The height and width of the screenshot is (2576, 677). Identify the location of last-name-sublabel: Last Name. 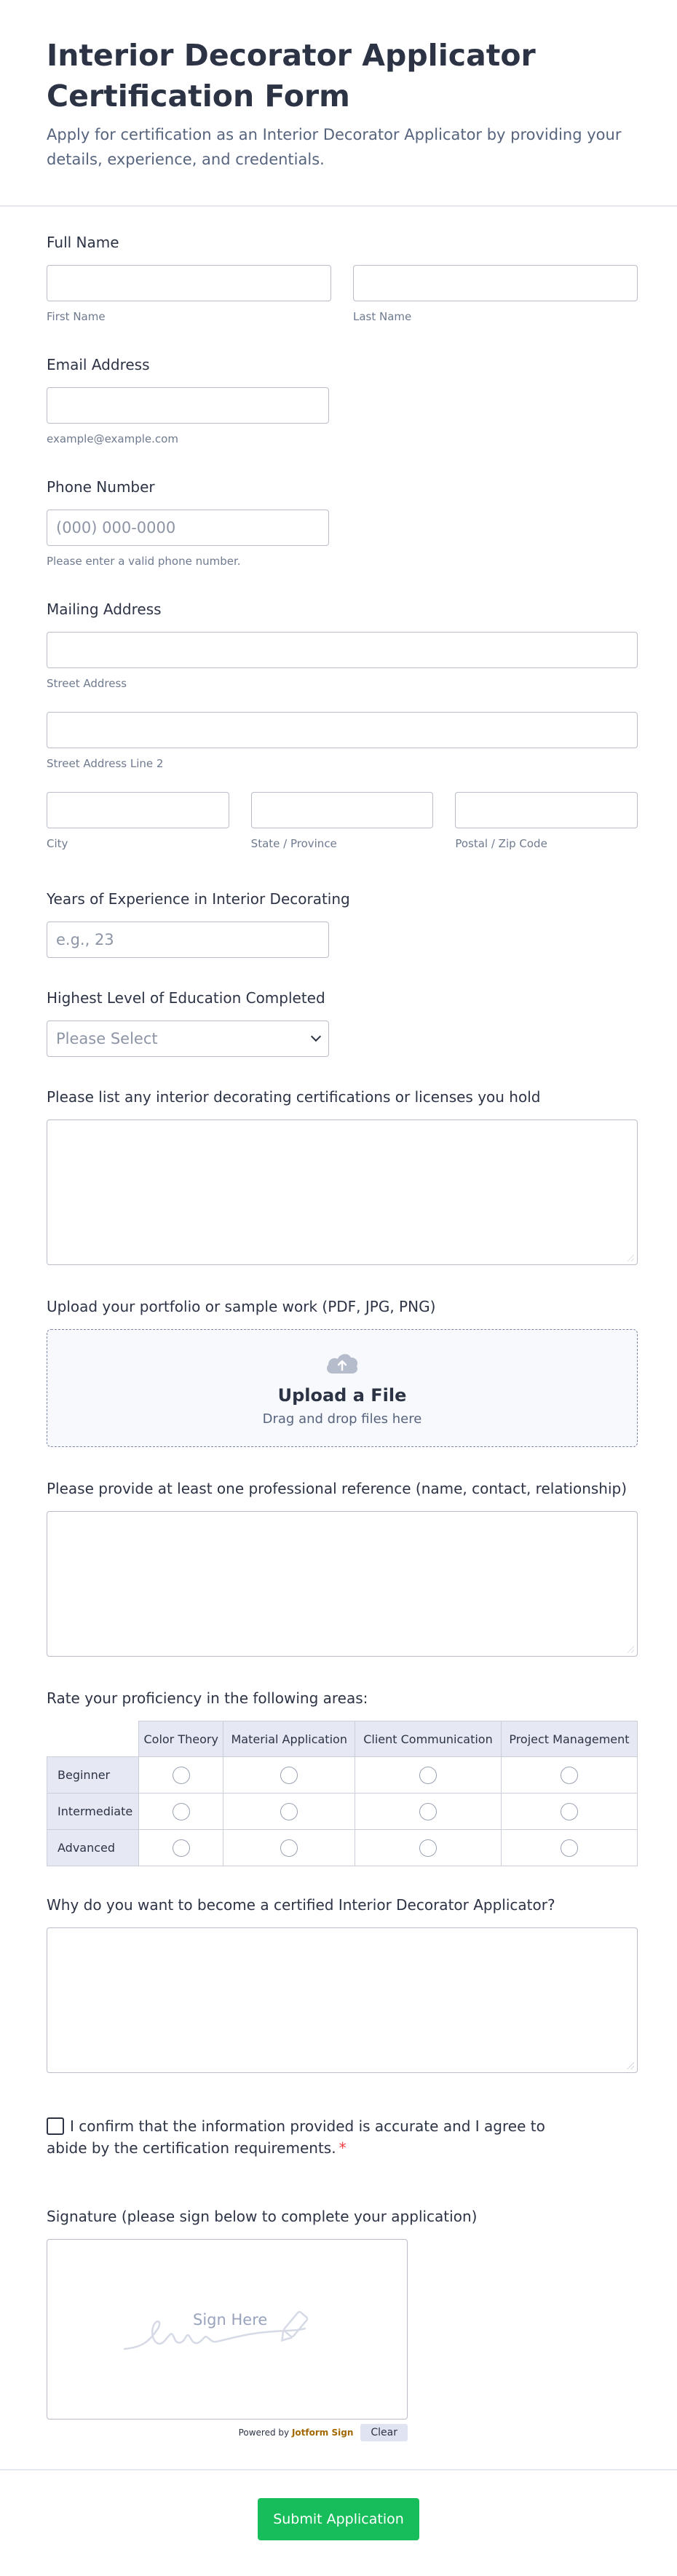
(382, 316).